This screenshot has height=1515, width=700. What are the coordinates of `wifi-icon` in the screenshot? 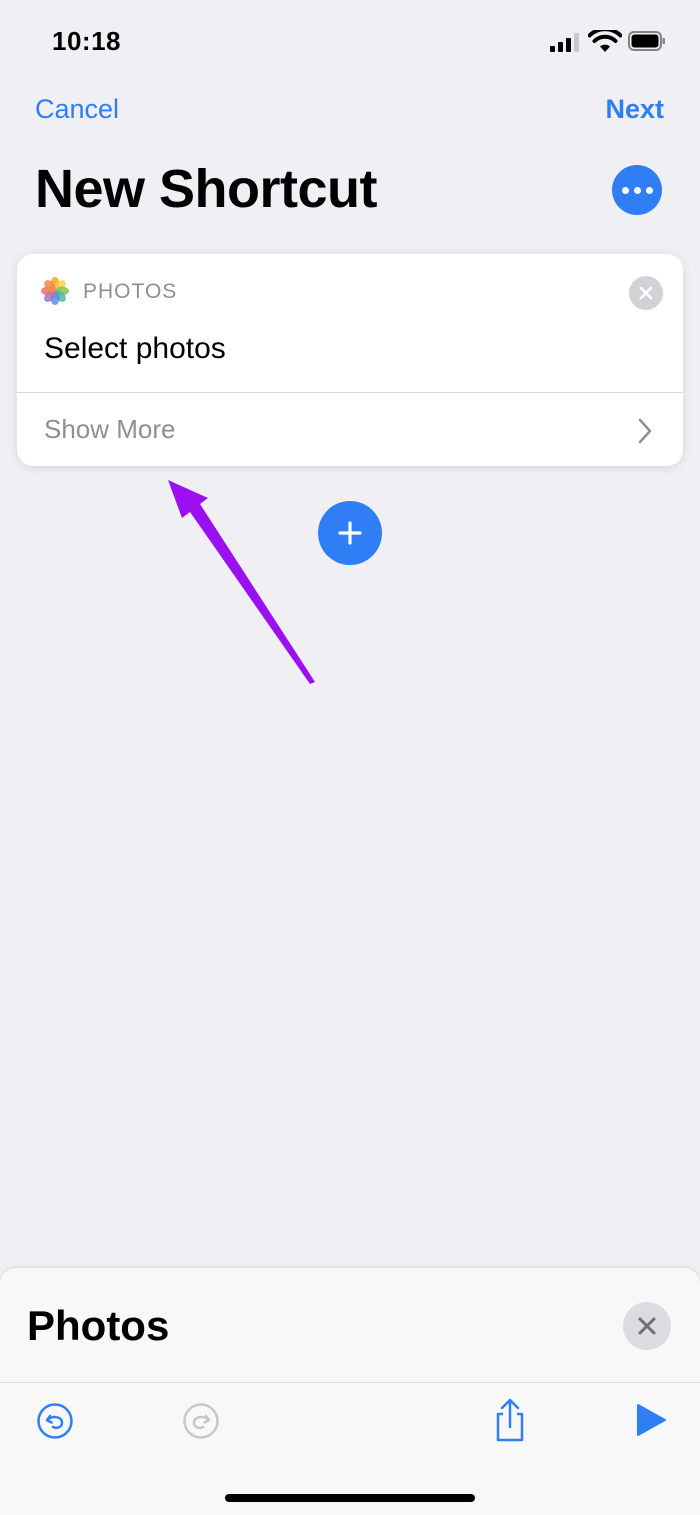 It's located at (605, 41).